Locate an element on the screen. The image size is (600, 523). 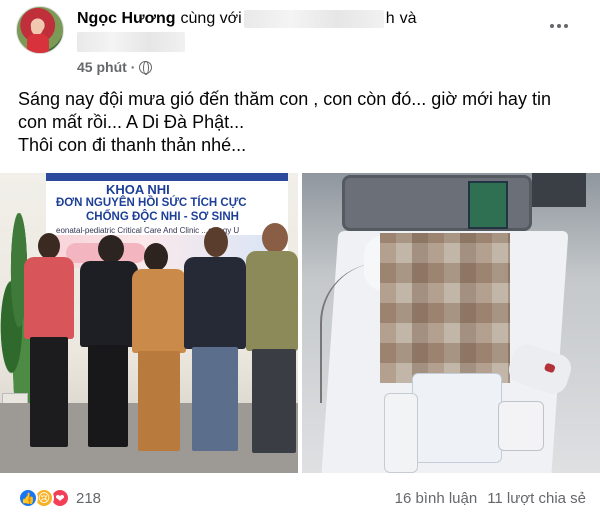
tagged-name-tail: h is located at coordinates (390, 19).